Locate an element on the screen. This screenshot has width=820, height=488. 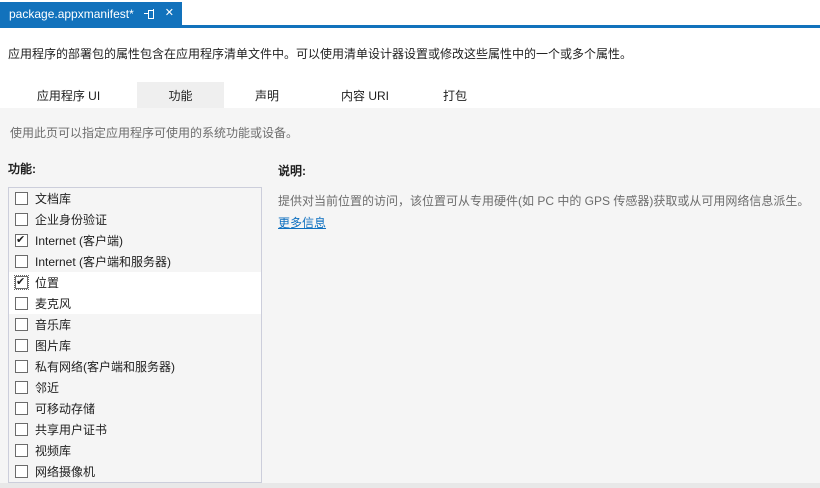
page-hint: 使用此页可以指定应用程序可使用的系统功能或设备。 is located at coordinates (154, 133).